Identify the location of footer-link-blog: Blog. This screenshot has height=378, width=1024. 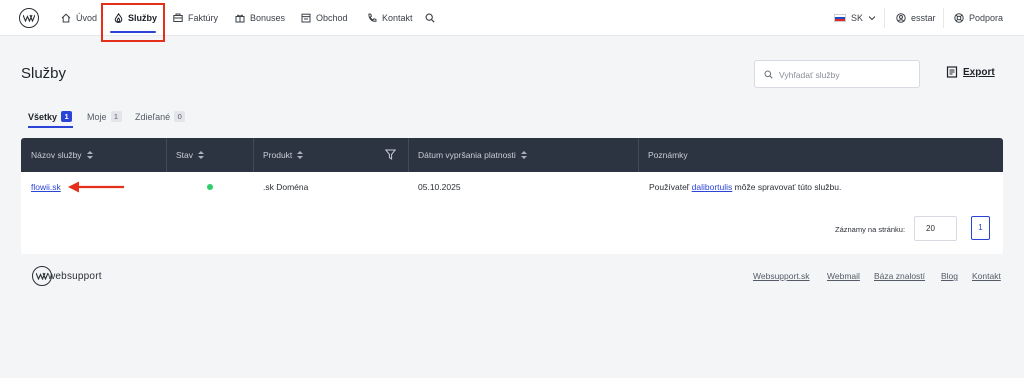
(949, 276).